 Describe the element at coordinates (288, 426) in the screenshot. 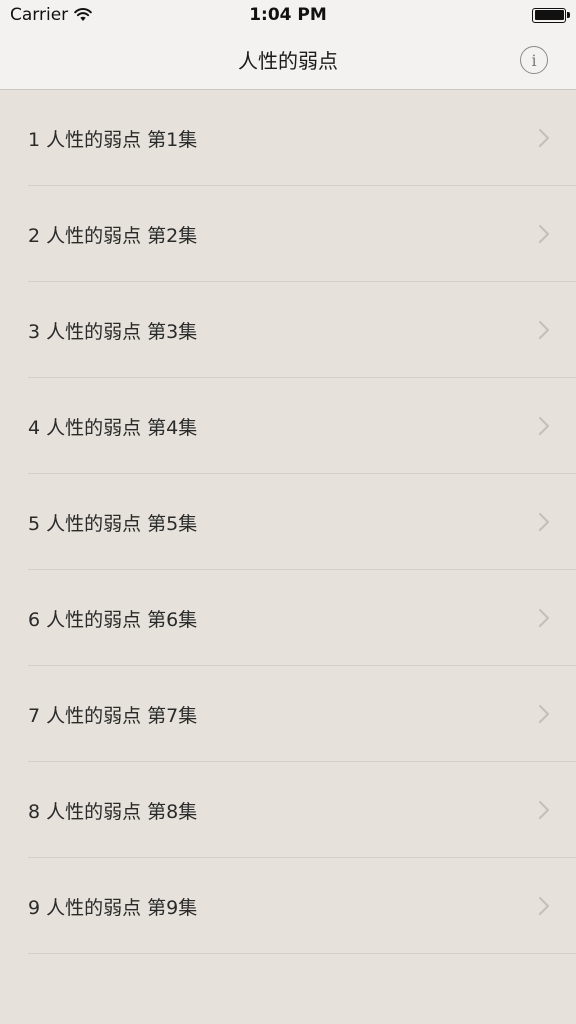

I see `episode-item-4: 4 人性的弱点 第4集` at that location.